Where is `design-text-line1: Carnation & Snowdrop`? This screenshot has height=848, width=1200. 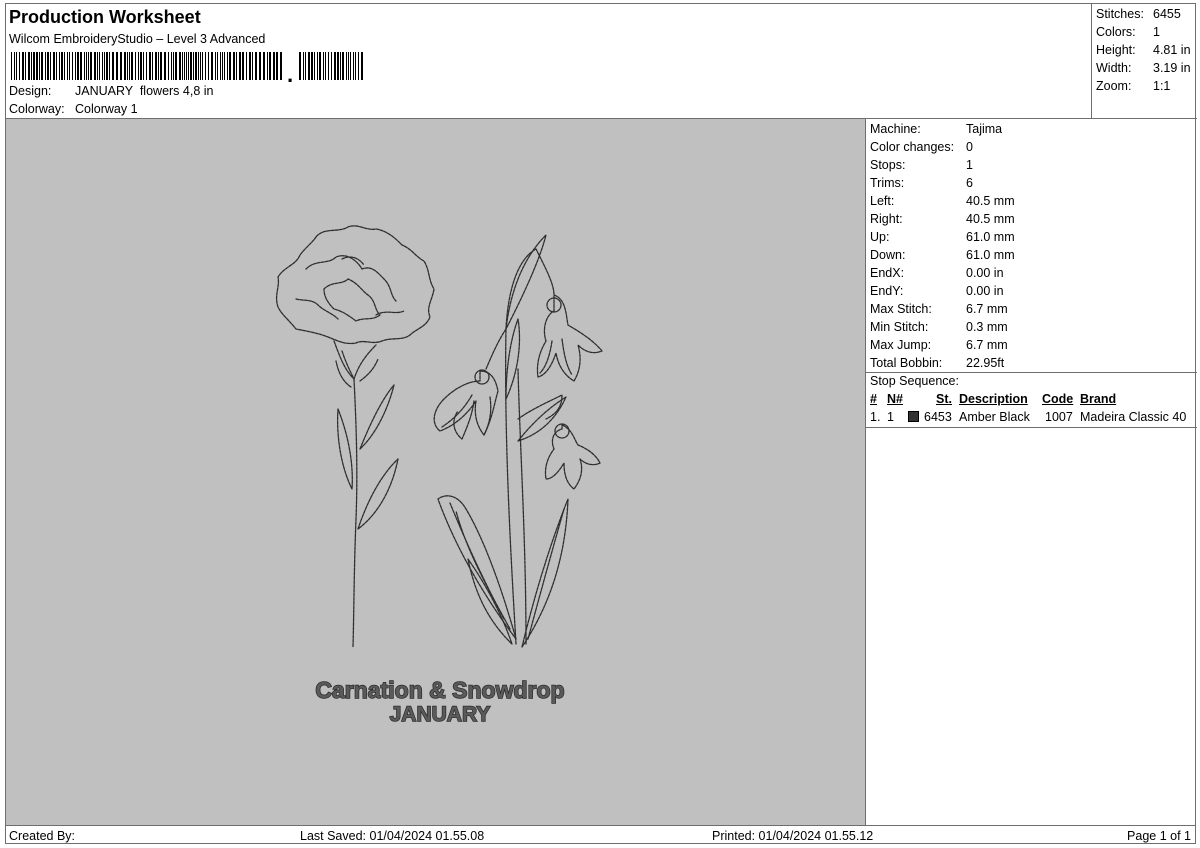
design-text-line1: Carnation & Snowdrop is located at coordinates (439, 690).